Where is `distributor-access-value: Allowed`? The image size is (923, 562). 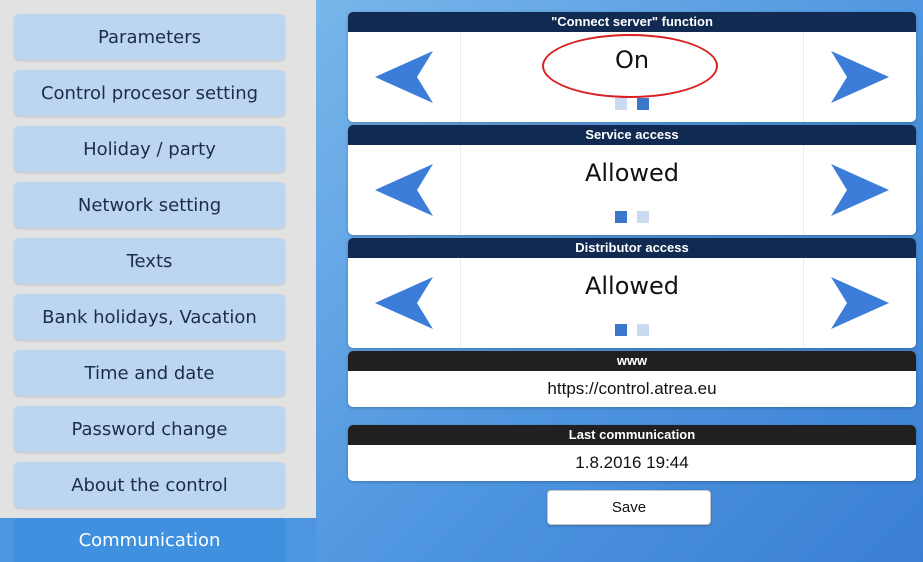
distributor-access-value: Allowed is located at coordinates (632, 286).